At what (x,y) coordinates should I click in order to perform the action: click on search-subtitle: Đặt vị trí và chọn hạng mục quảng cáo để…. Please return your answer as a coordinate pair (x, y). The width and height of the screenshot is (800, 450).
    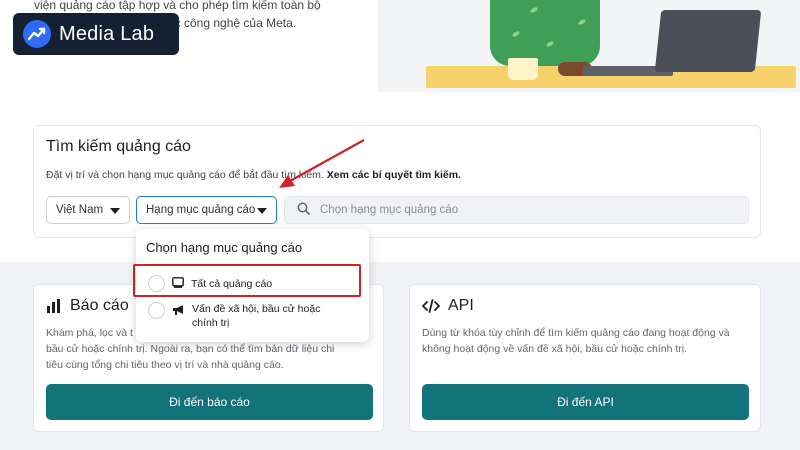
    Looking at the image, I should click on (253, 175).